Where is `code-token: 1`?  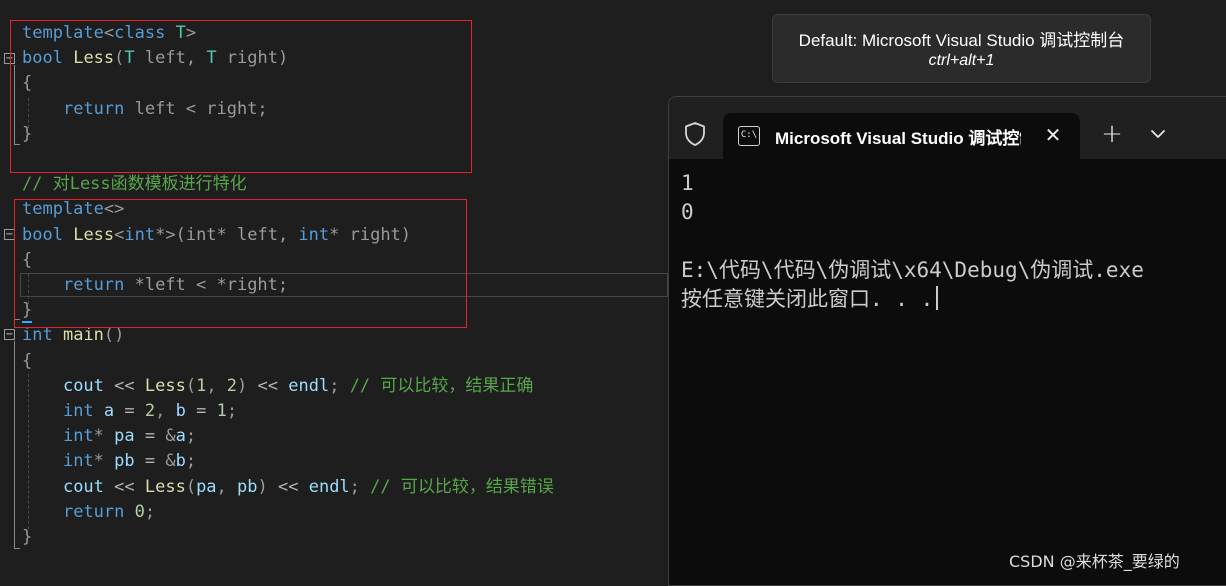 code-token: 1 is located at coordinates (221, 411).